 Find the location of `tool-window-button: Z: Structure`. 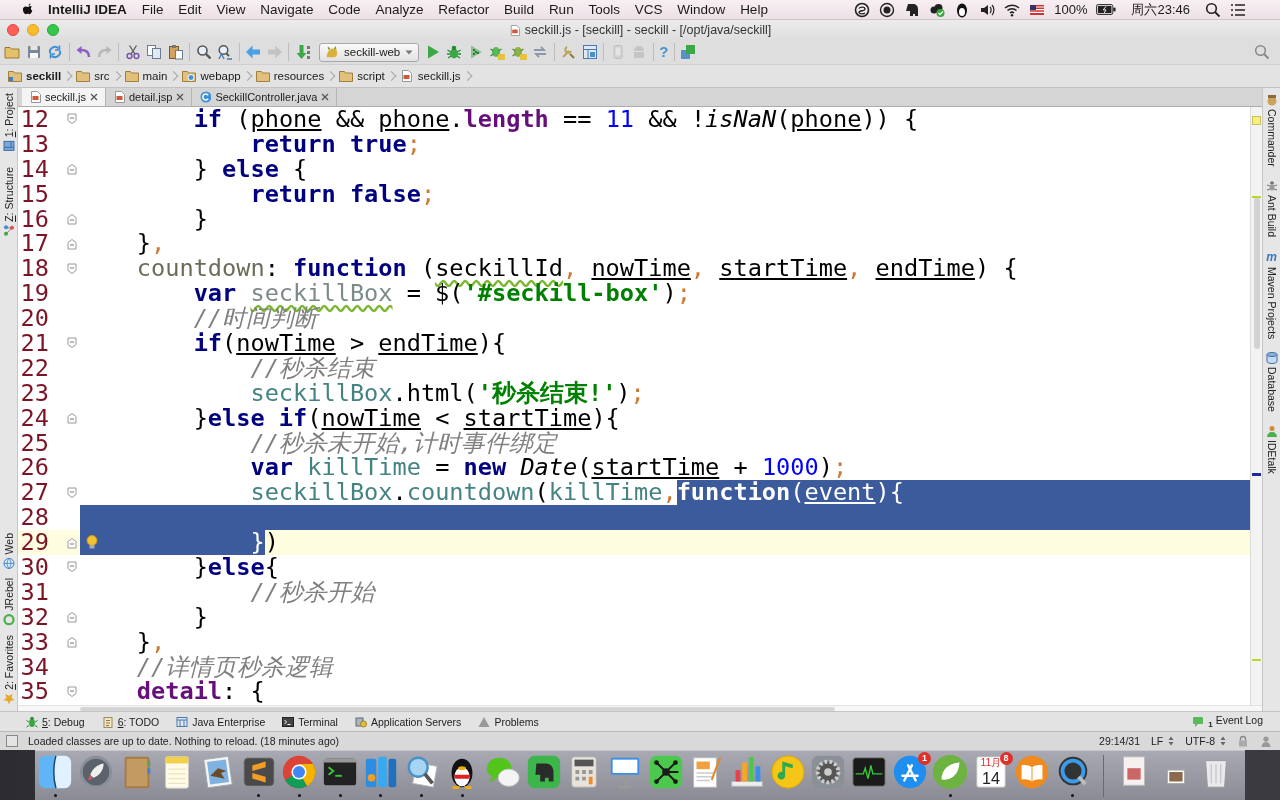

tool-window-button: Z: Structure is located at coordinates (8, 202).